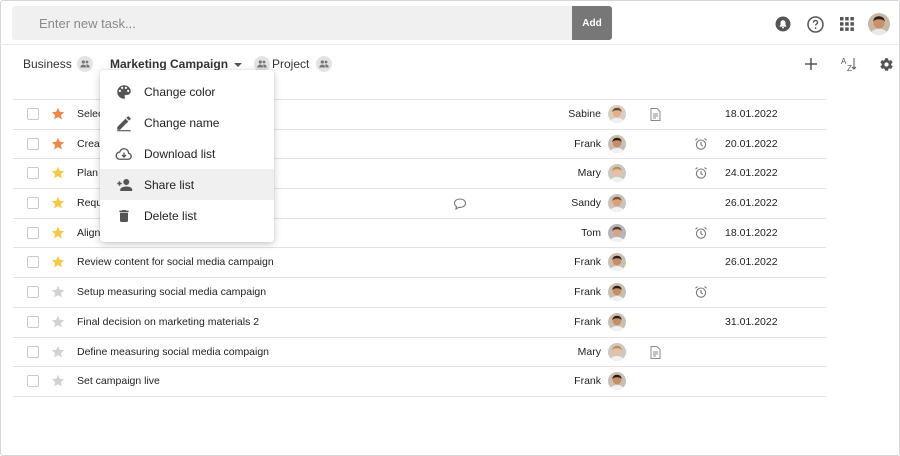  What do you see at coordinates (171, 292) in the screenshot?
I see `task-title: Setup measuring social media campaign` at bounding box center [171, 292].